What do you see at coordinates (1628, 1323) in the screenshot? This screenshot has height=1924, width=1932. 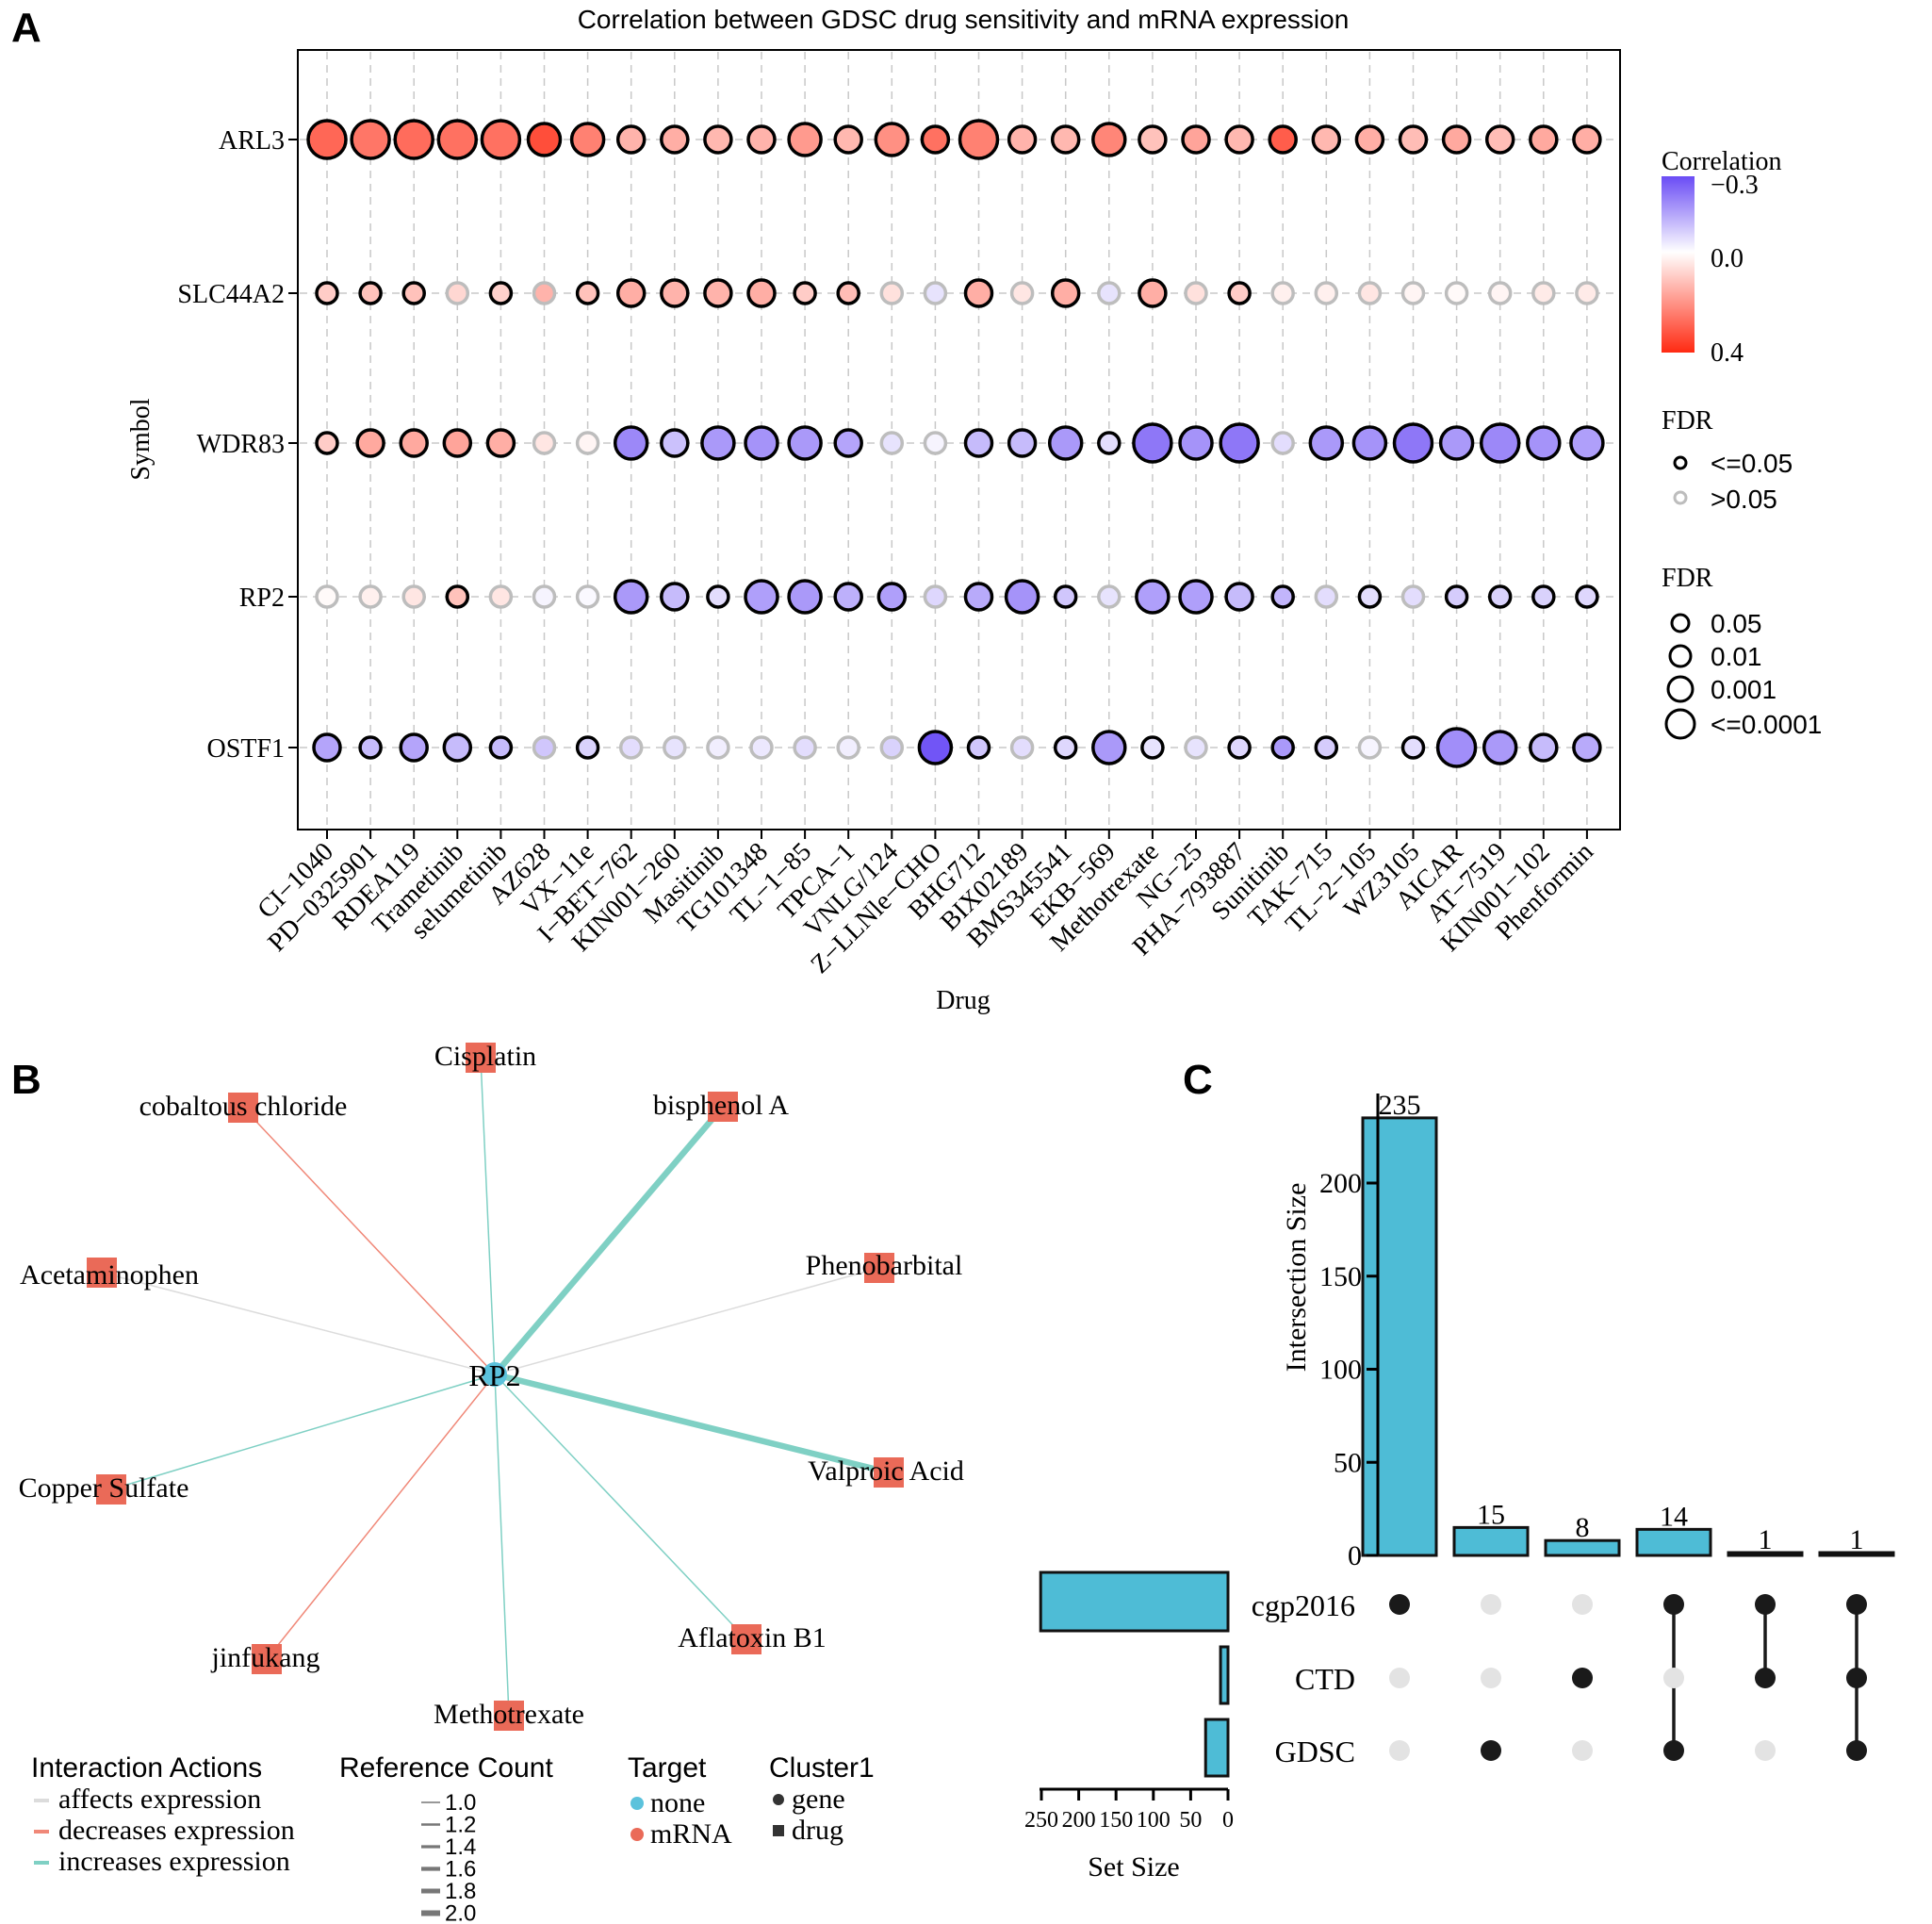 I see `upset-intersection-bars: 235 15 8 14 1 1` at bounding box center [1628, 1323].